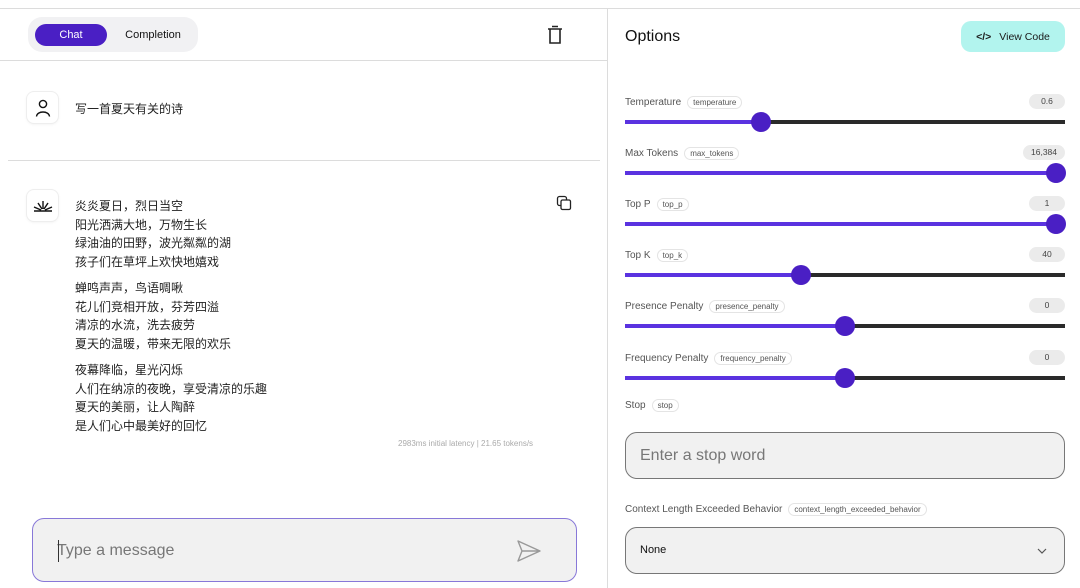 The image size is (1080, 588). What do you see at coordinates (1044, 152) in the screenshot?
I see `param-value: 16,384` at bounding box center [1044, 152].